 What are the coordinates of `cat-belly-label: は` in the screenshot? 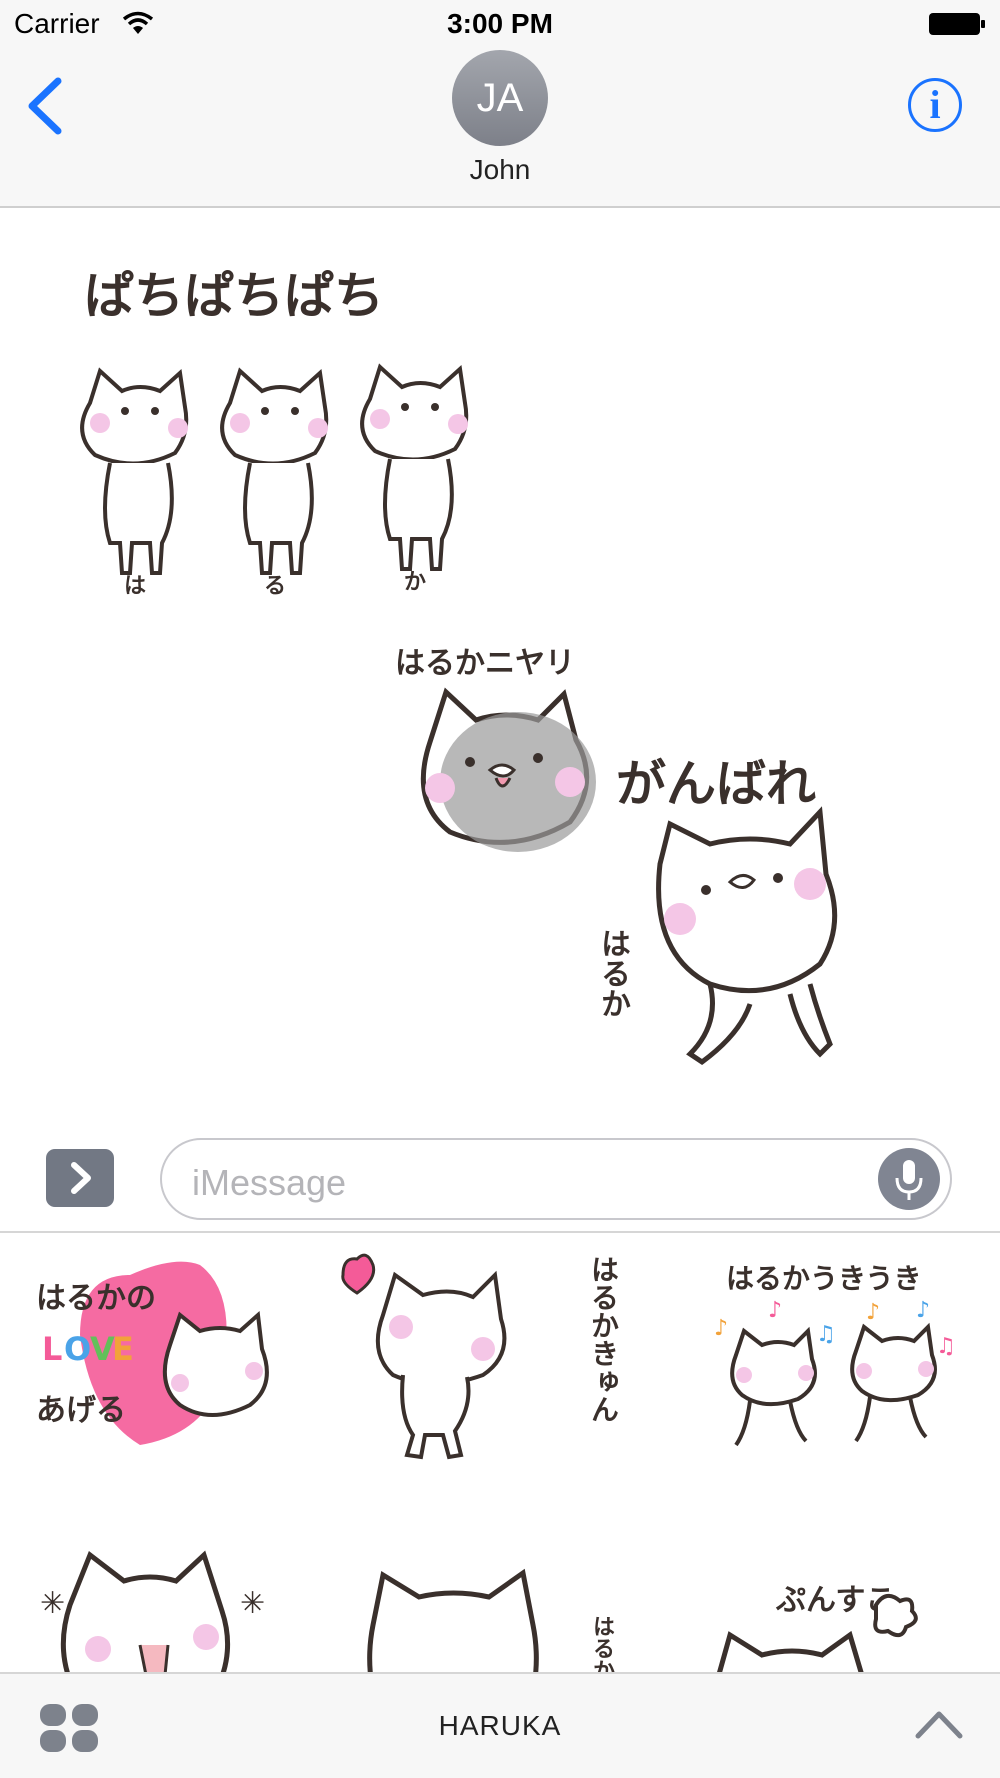 It's located at (135, 586).